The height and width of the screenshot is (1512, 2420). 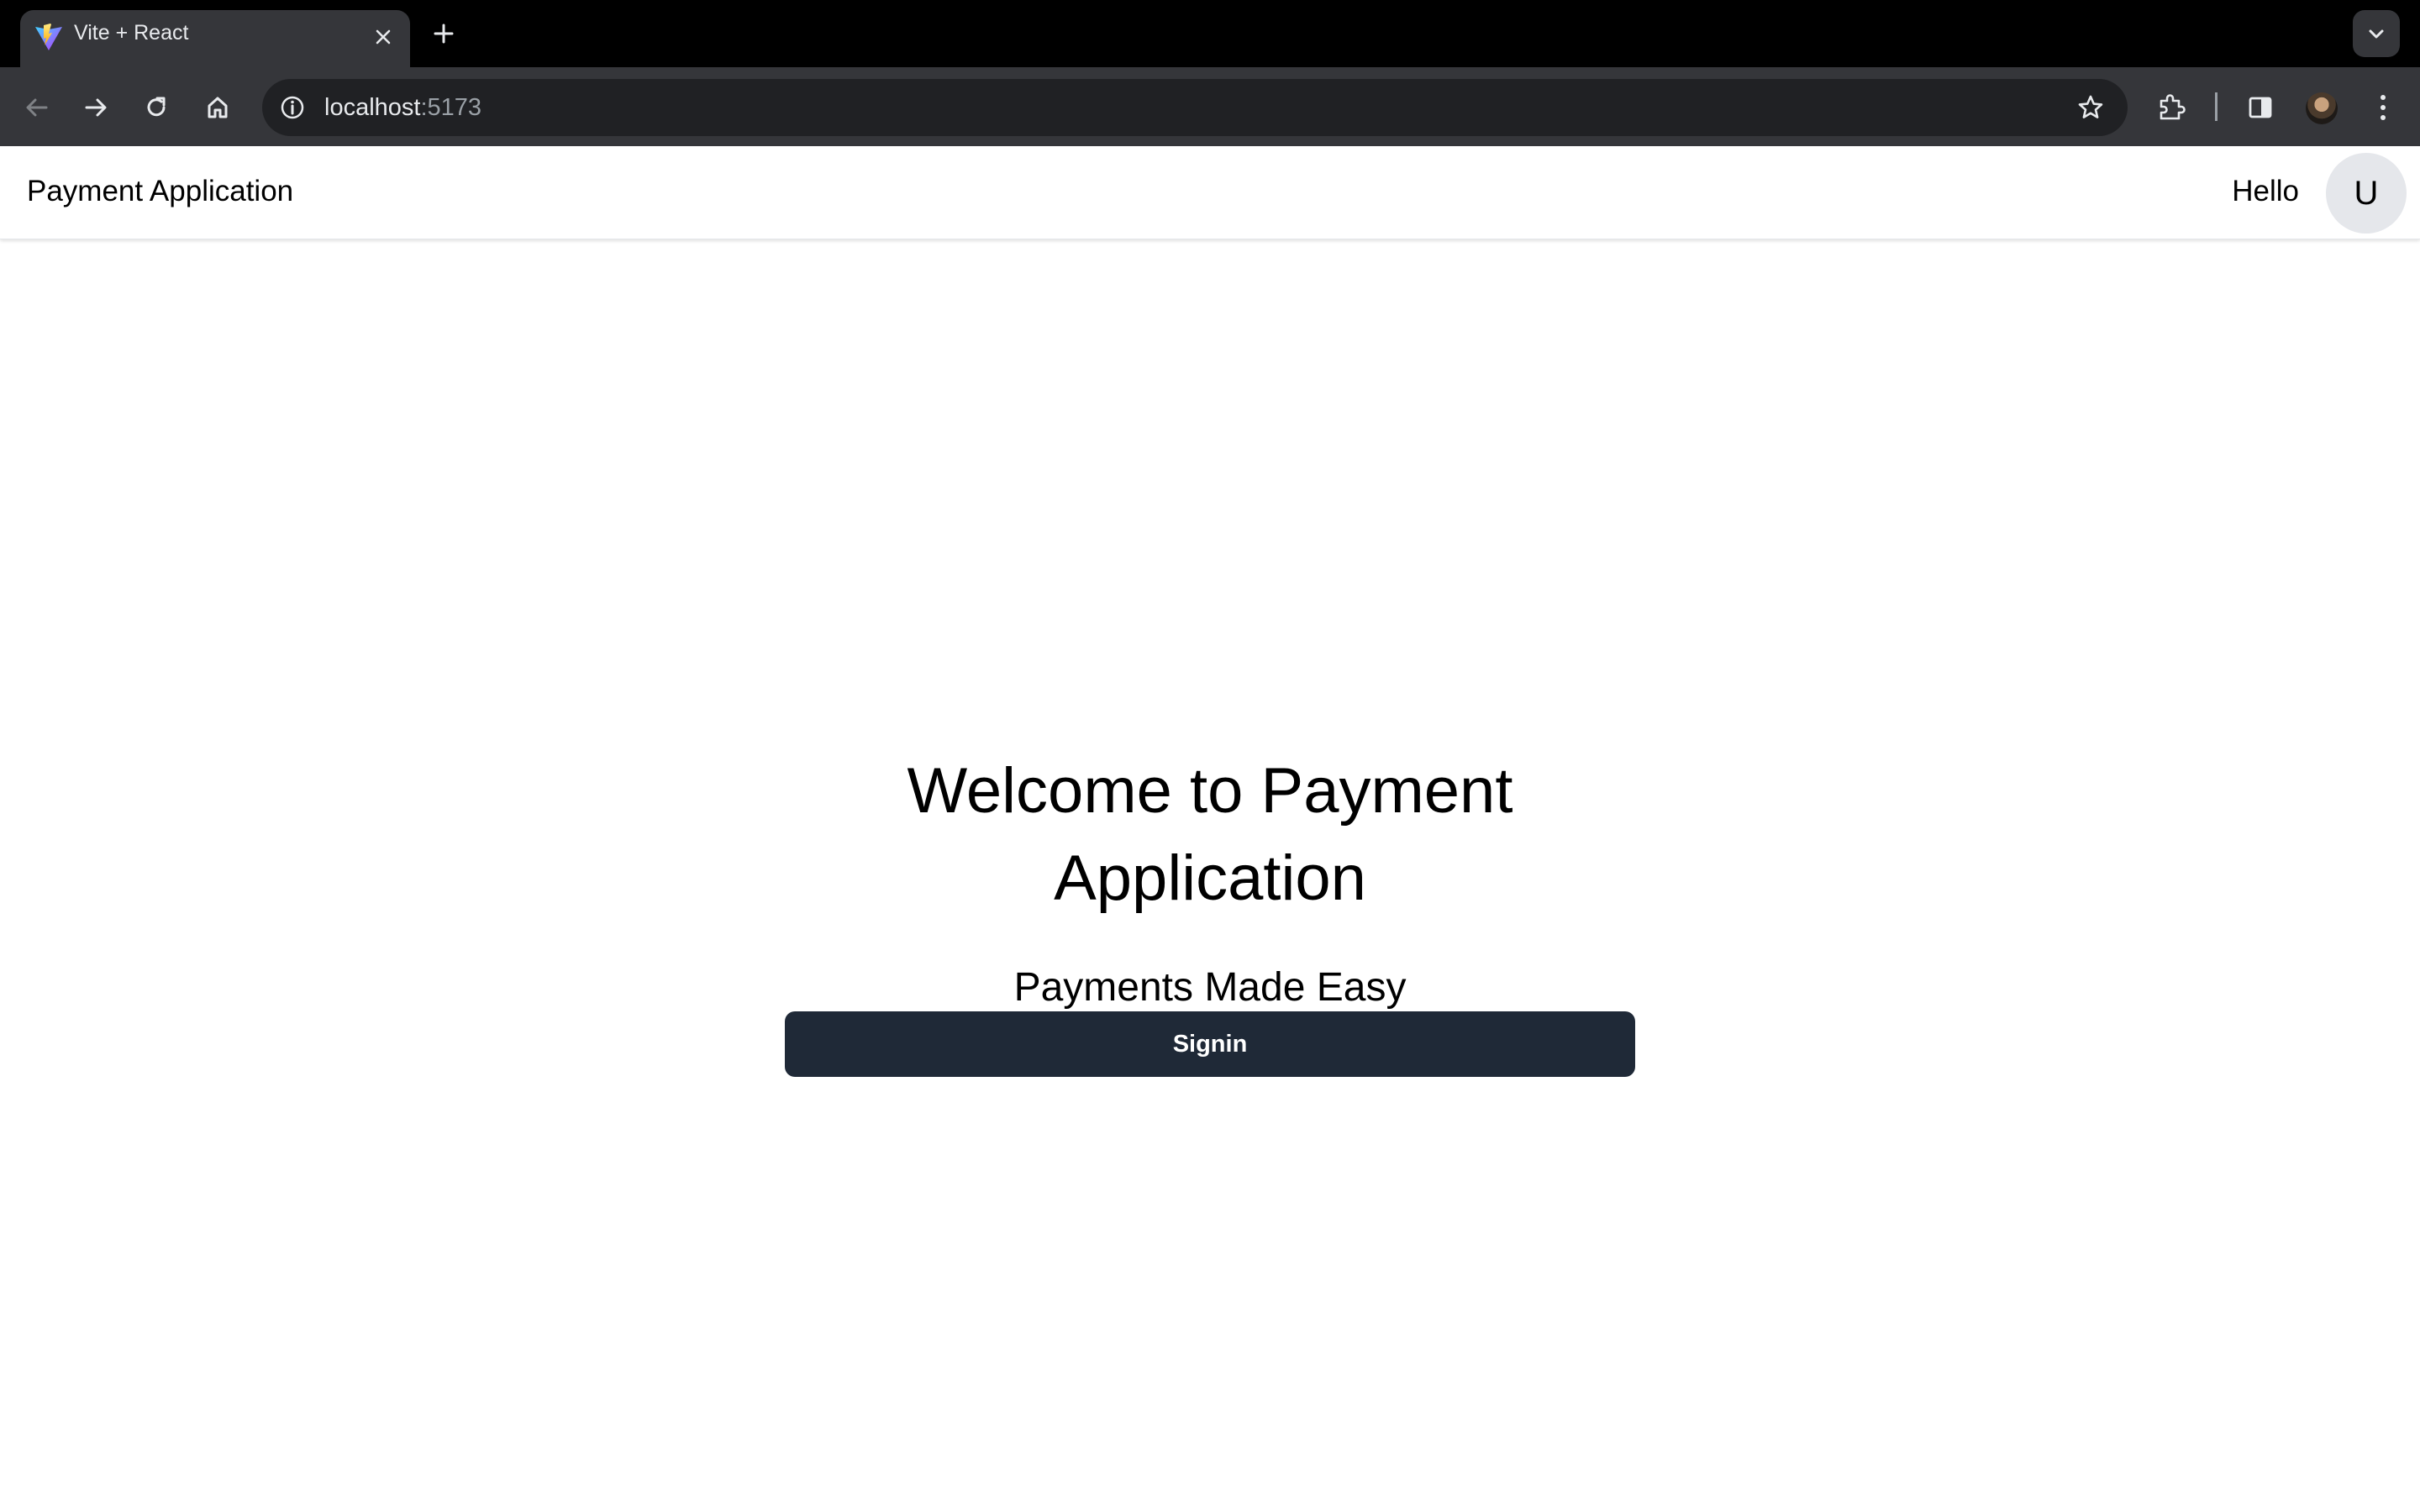 I want to click on reload-icon, so click(x=157, y=107).